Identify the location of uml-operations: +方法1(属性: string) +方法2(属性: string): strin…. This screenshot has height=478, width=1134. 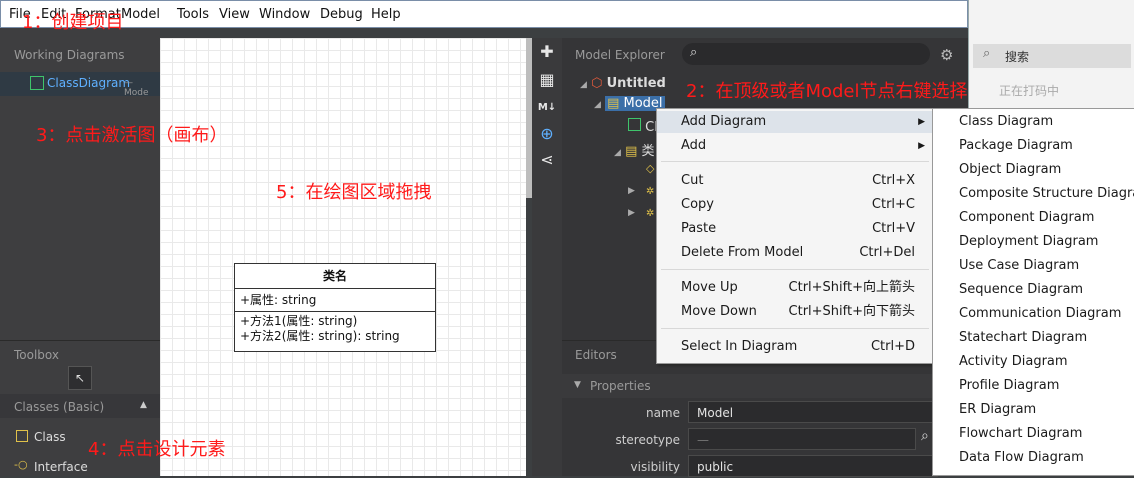
(335, 328).